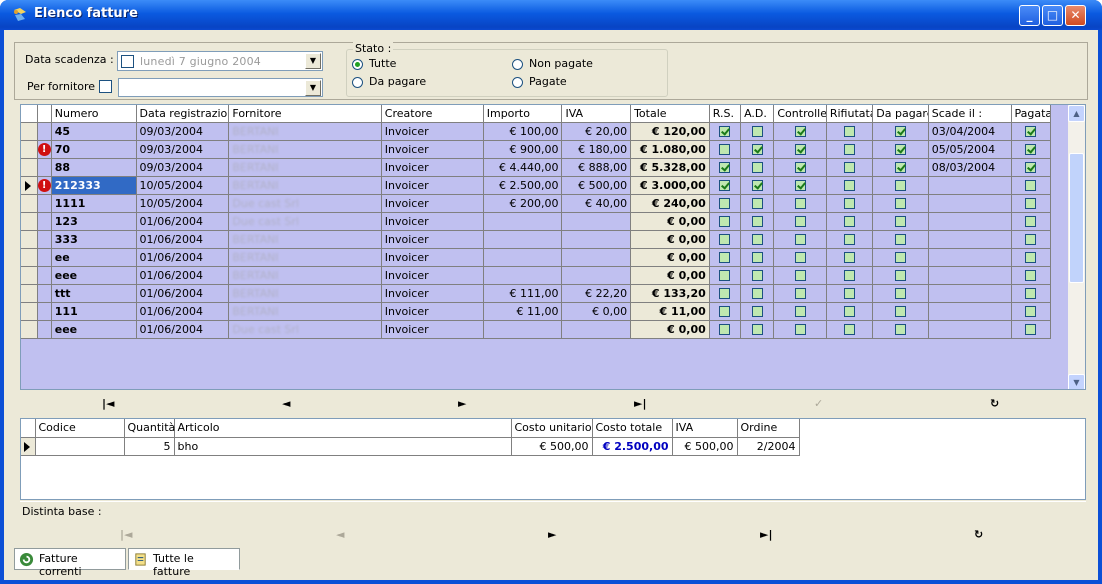  Describe the element at coordinates (1052, 15) in the screenshot. I see `maximize-button: □` at that location.